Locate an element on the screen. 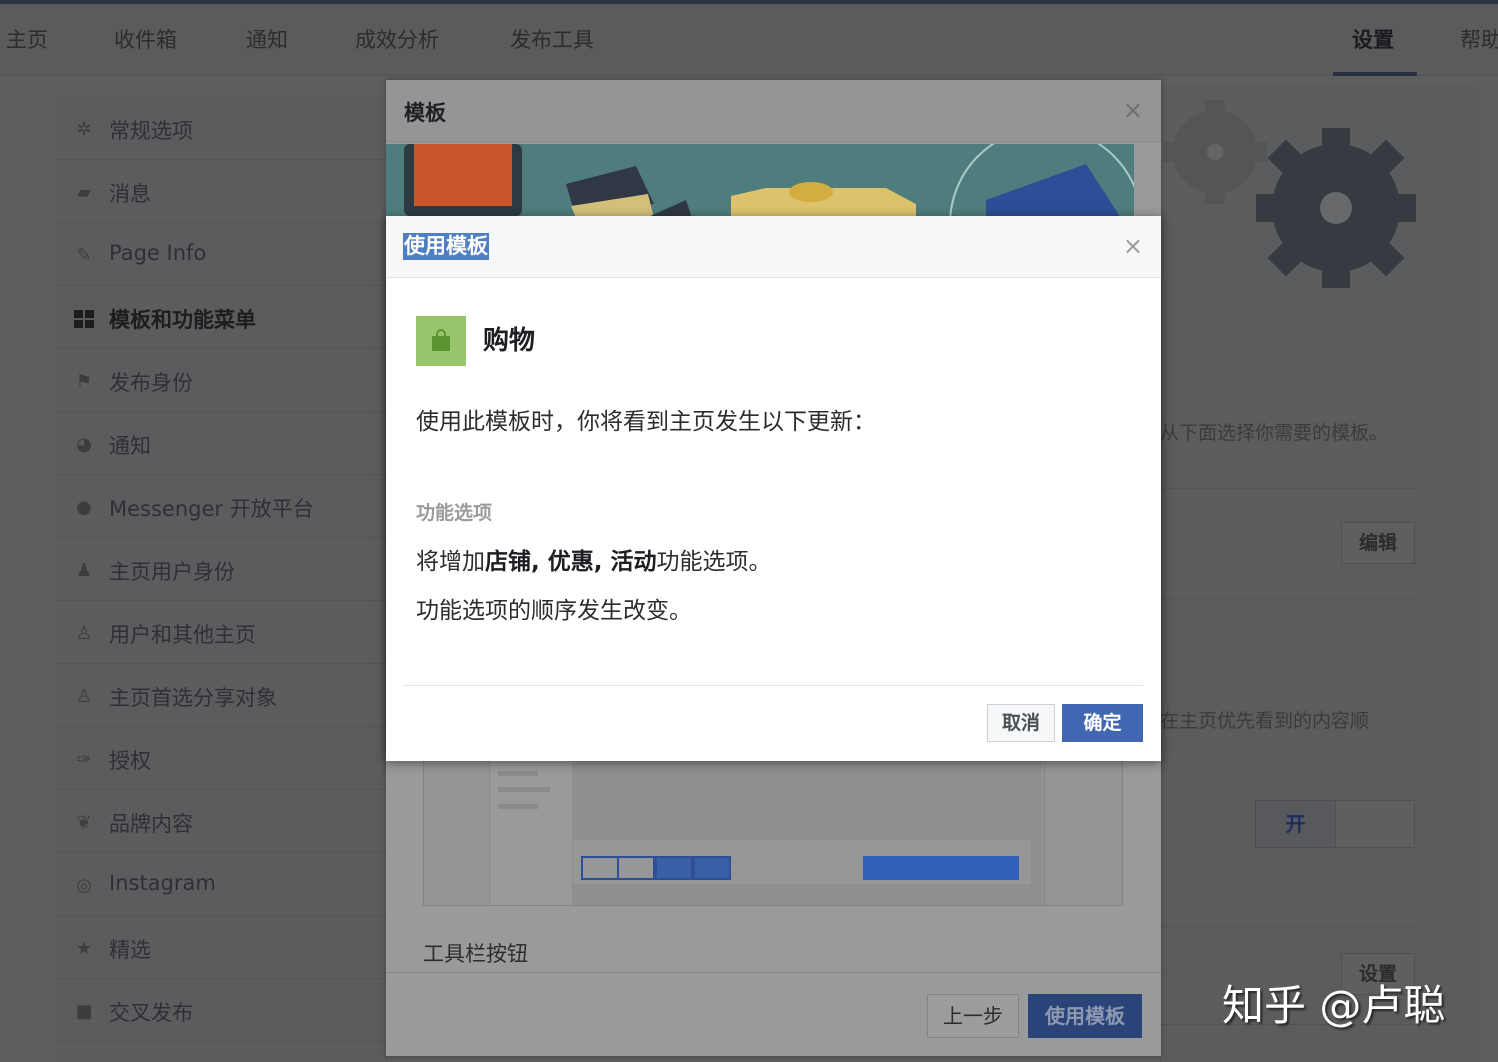 This screenshot has width=1498, height=1062. use-template-button: 使用模板 is located at coordinates (1085, 1016).